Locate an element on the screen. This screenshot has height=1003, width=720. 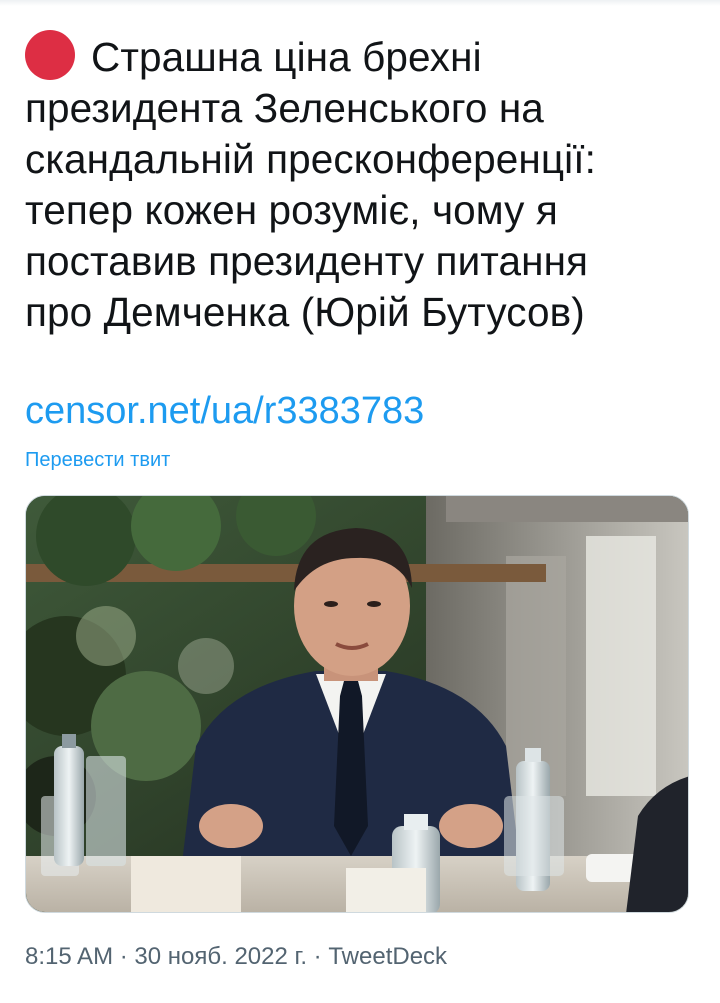
headline-line-1: Страшна ціна брехні is located at coordinates (365, 56).